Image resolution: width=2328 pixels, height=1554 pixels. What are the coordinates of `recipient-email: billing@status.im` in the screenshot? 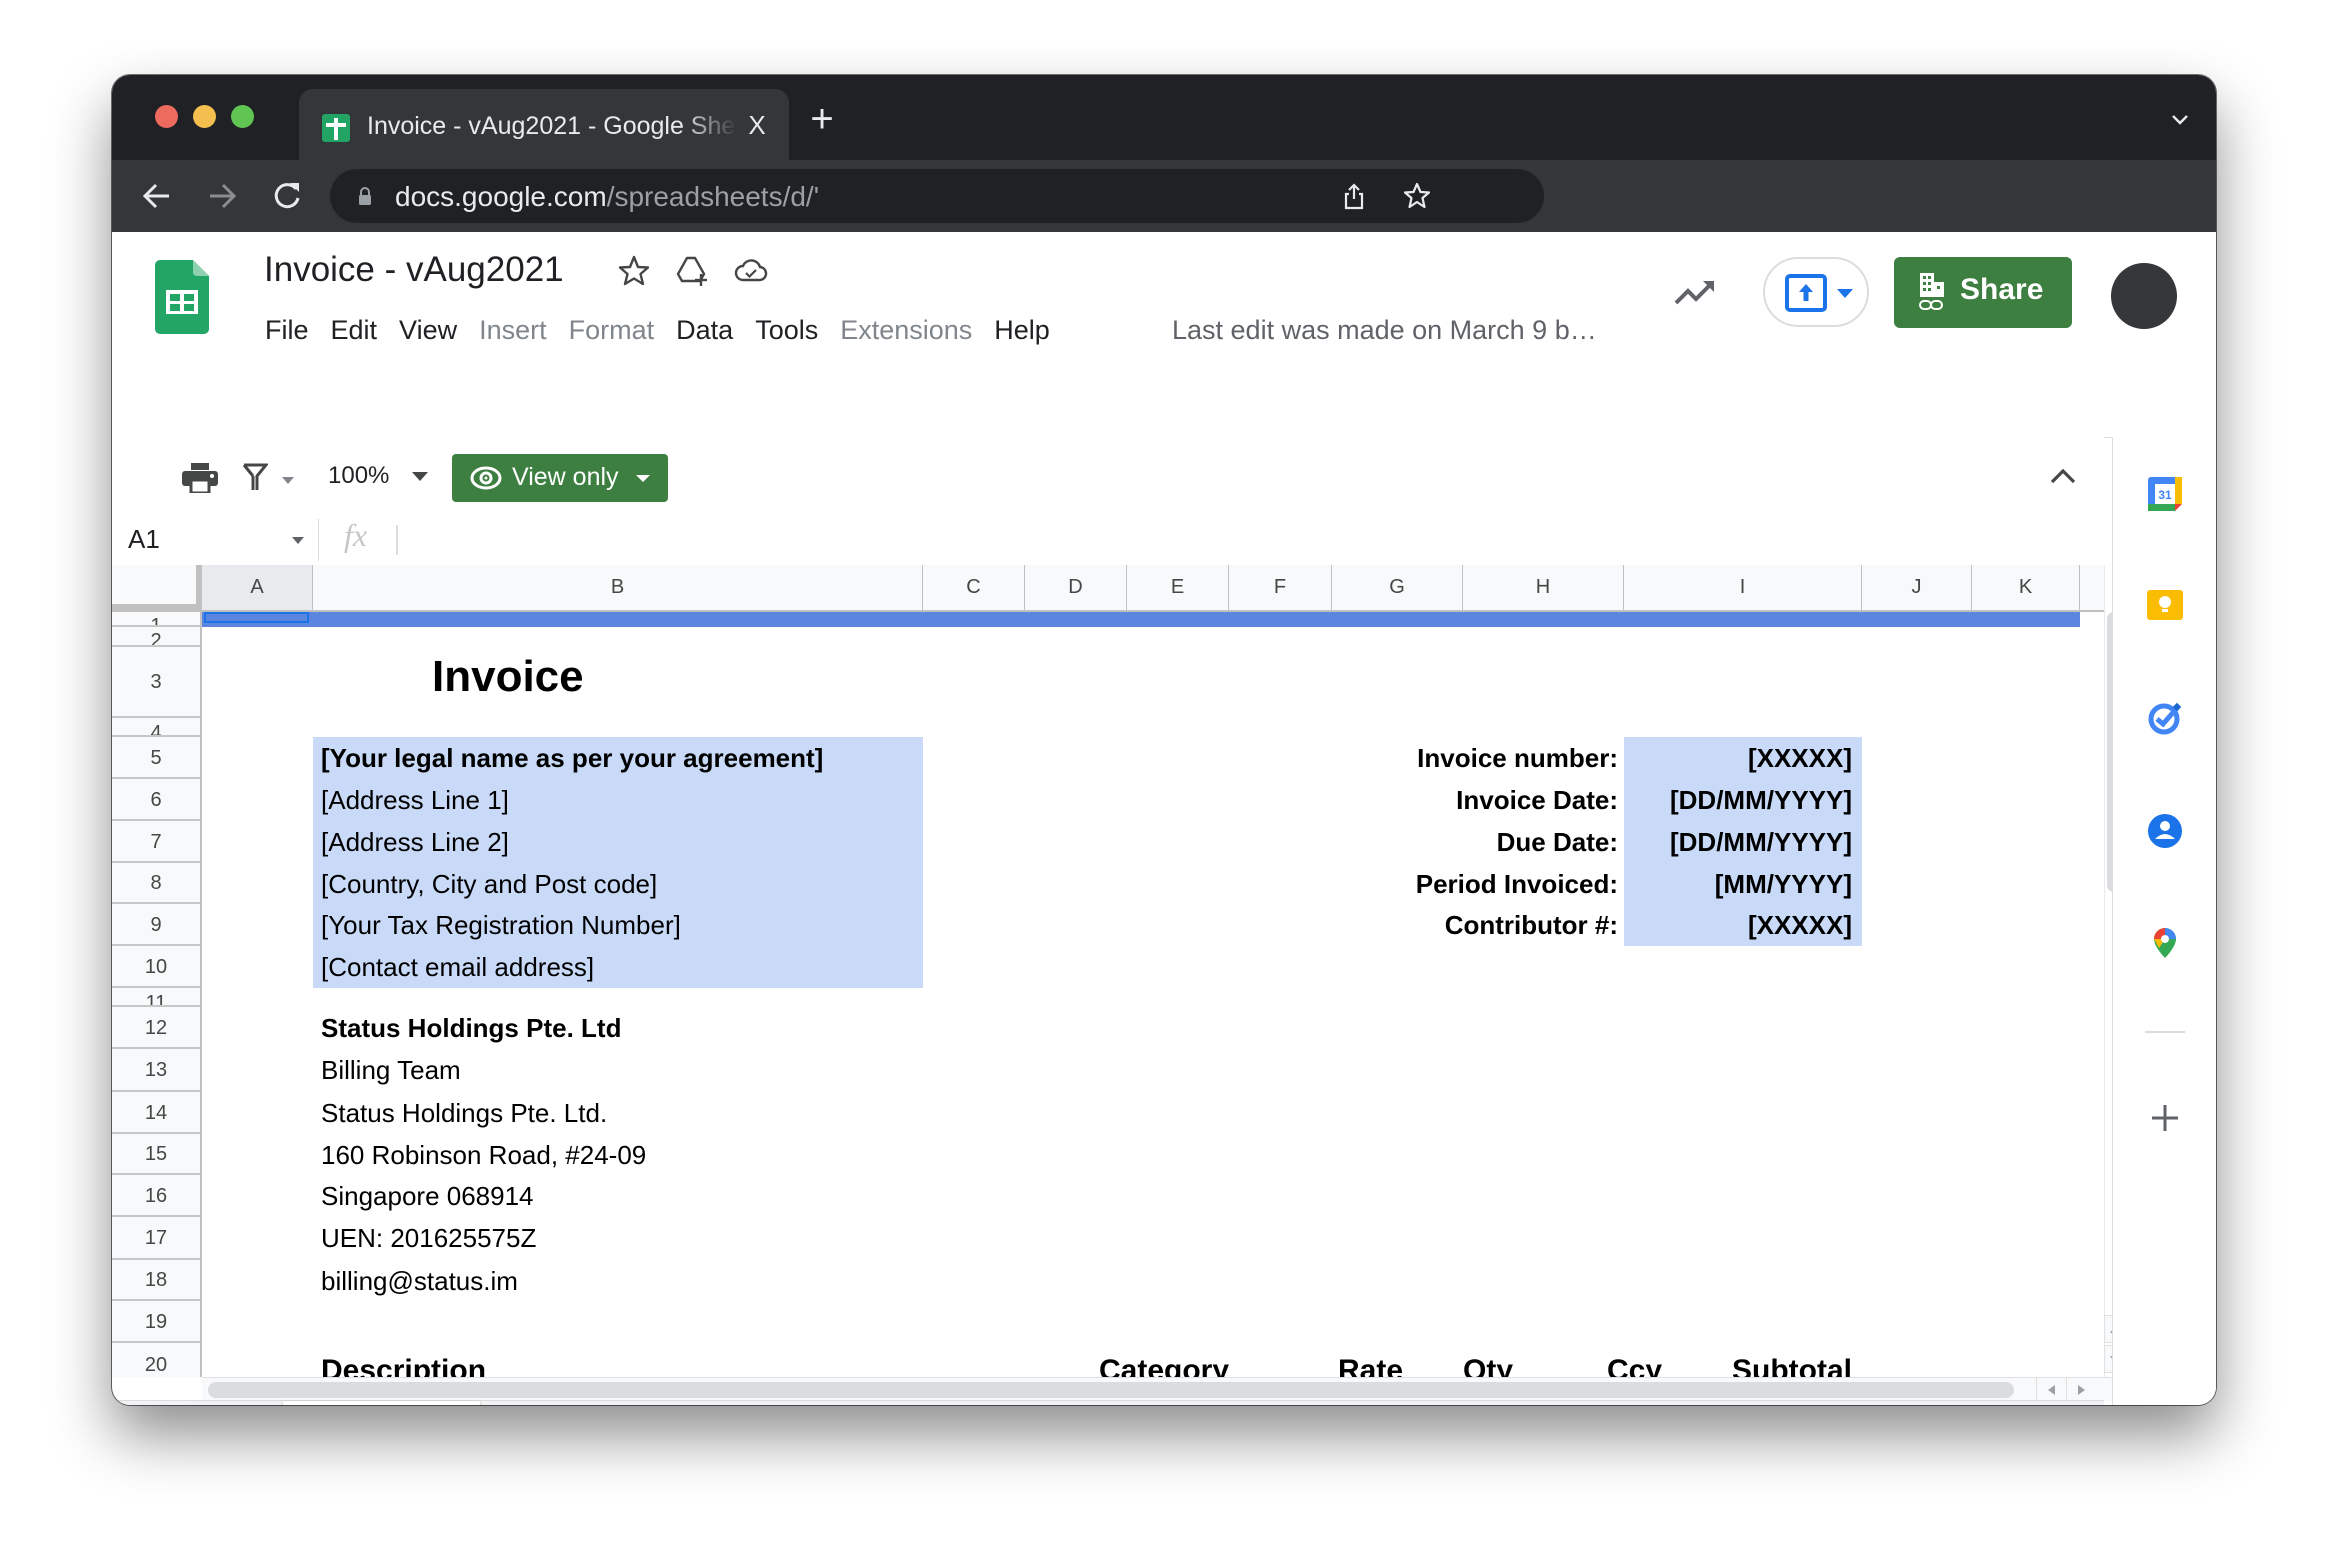 It's located at (419, 1281).